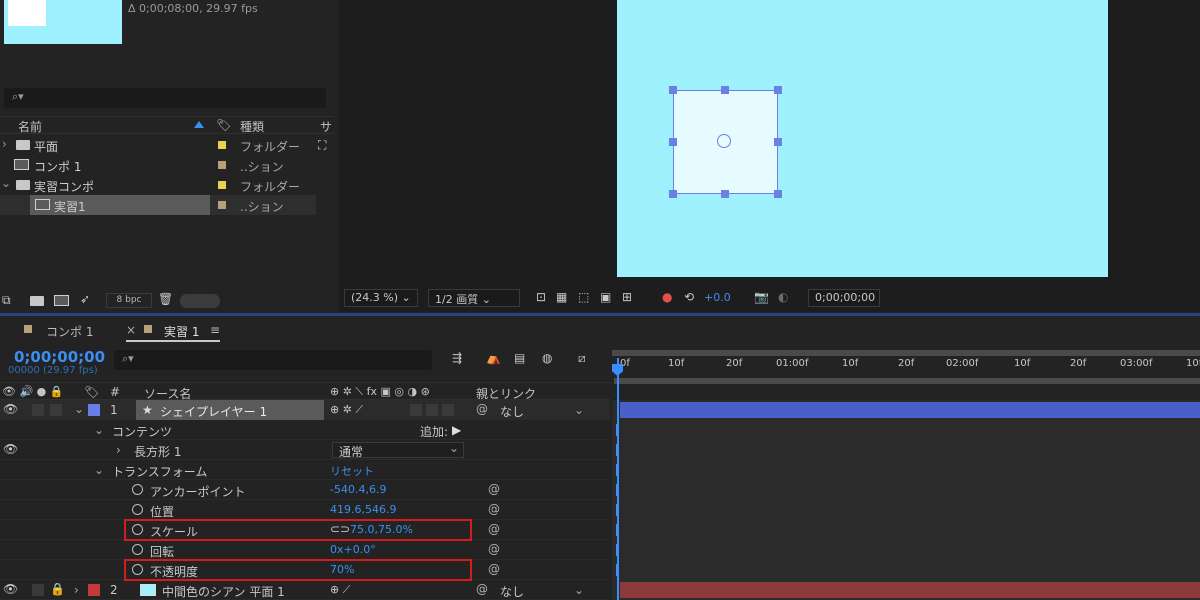 This screenshot has height=600, width=1200. I want to click on frame-blending-icon: ▤, so click(519, 358).